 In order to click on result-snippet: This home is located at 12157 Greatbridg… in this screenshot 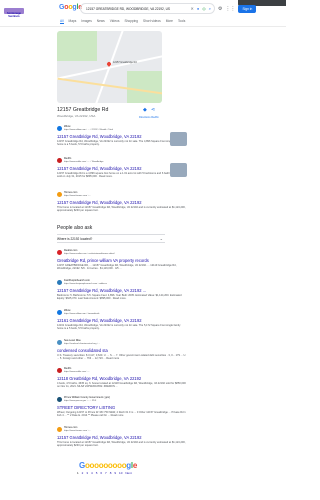, I will do `click(121, 444)`.